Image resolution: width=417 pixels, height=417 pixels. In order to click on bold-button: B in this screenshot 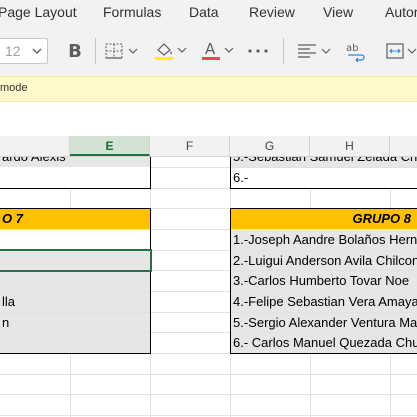, I will do `click(75, 51)`.